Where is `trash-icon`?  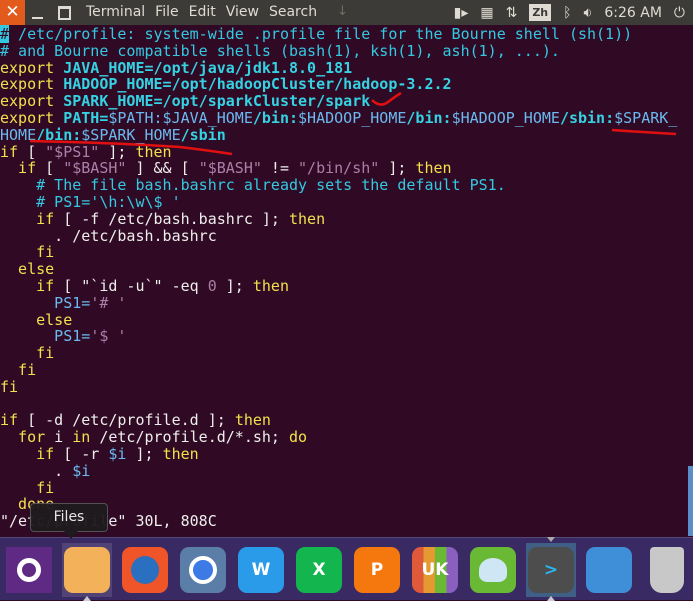
trash-icon is located at coordinates (667, 570).